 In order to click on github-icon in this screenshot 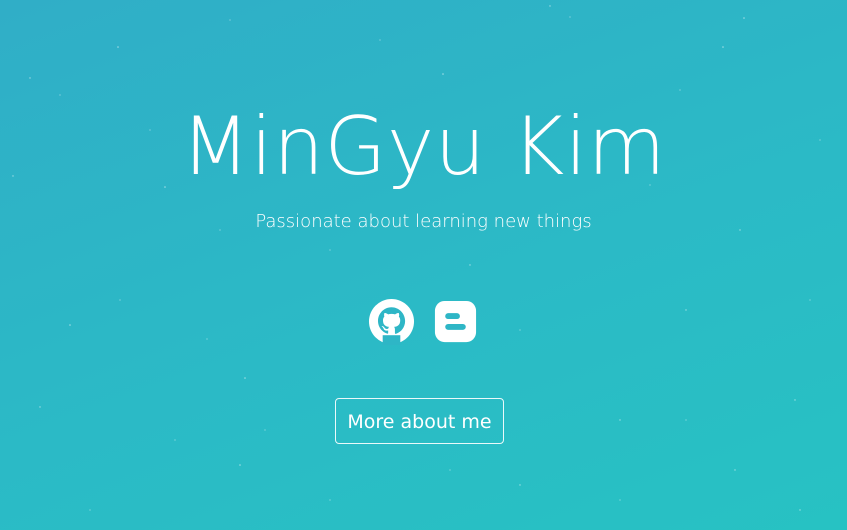, I will do `click(391, 321)`.